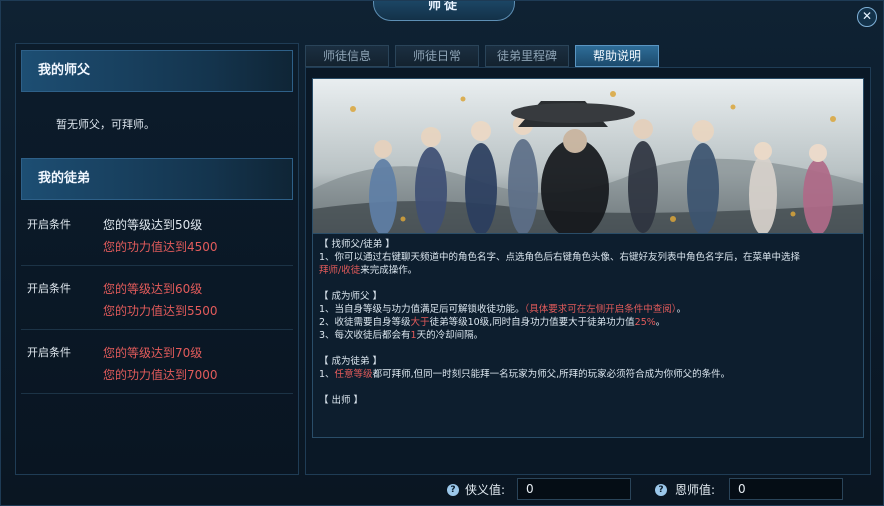 This screenshot has width=884, height=506. I want to click on condition-level: 您的等级达到60级, so click(153, 289).